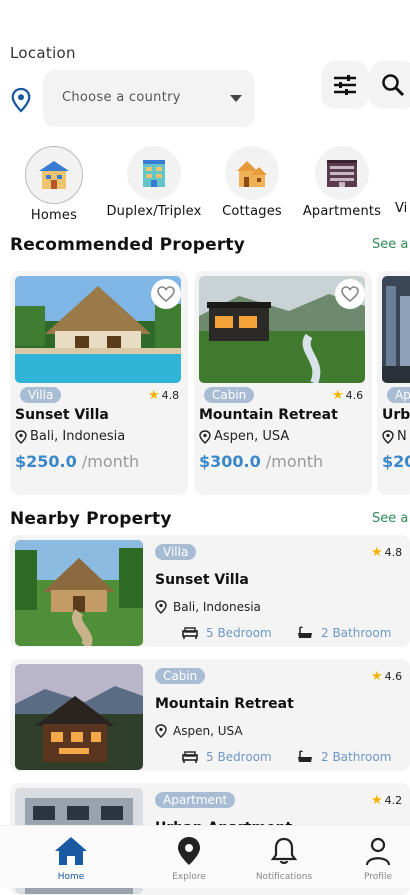 The image size is (410, 895). Describe the element at coordinates (54, 175) in the screenshot. I see `house-icon` at that location.